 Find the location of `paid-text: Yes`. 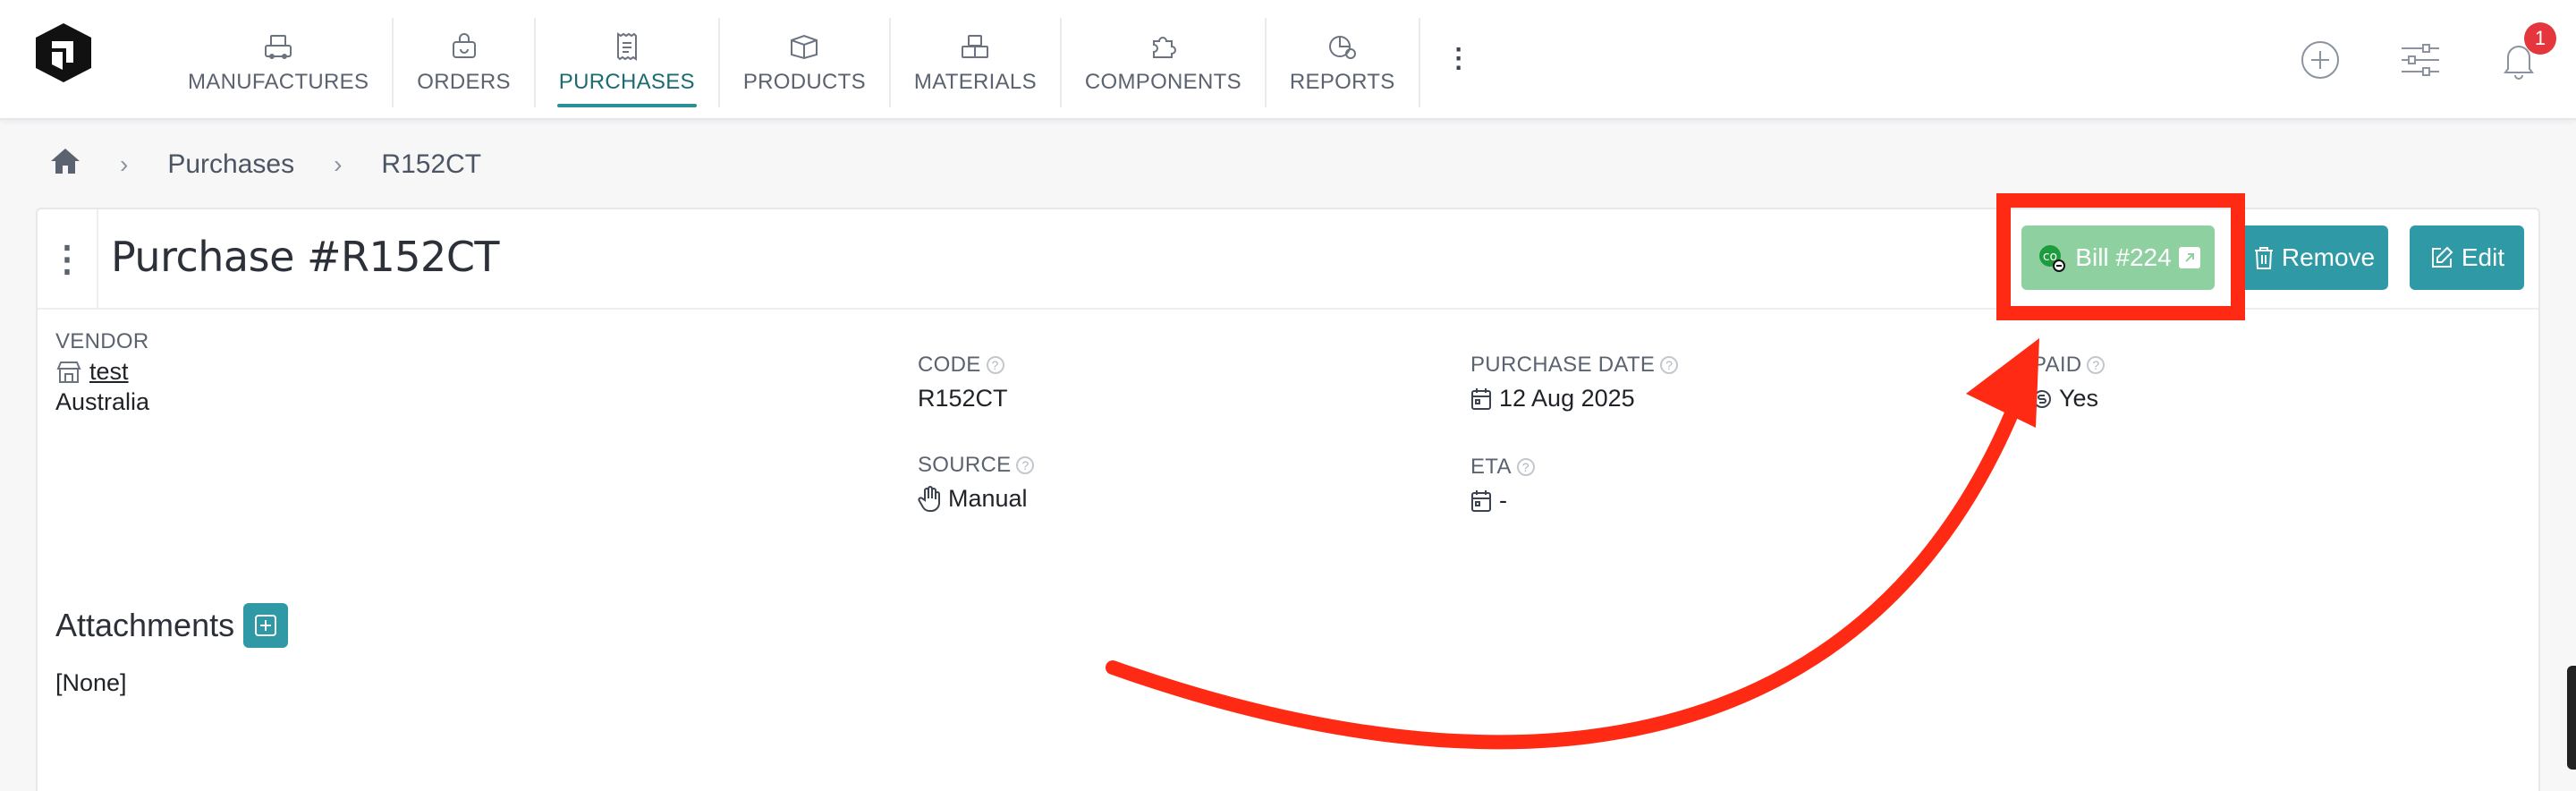

paid-text: Yes is located at coordinates (2079, 399).